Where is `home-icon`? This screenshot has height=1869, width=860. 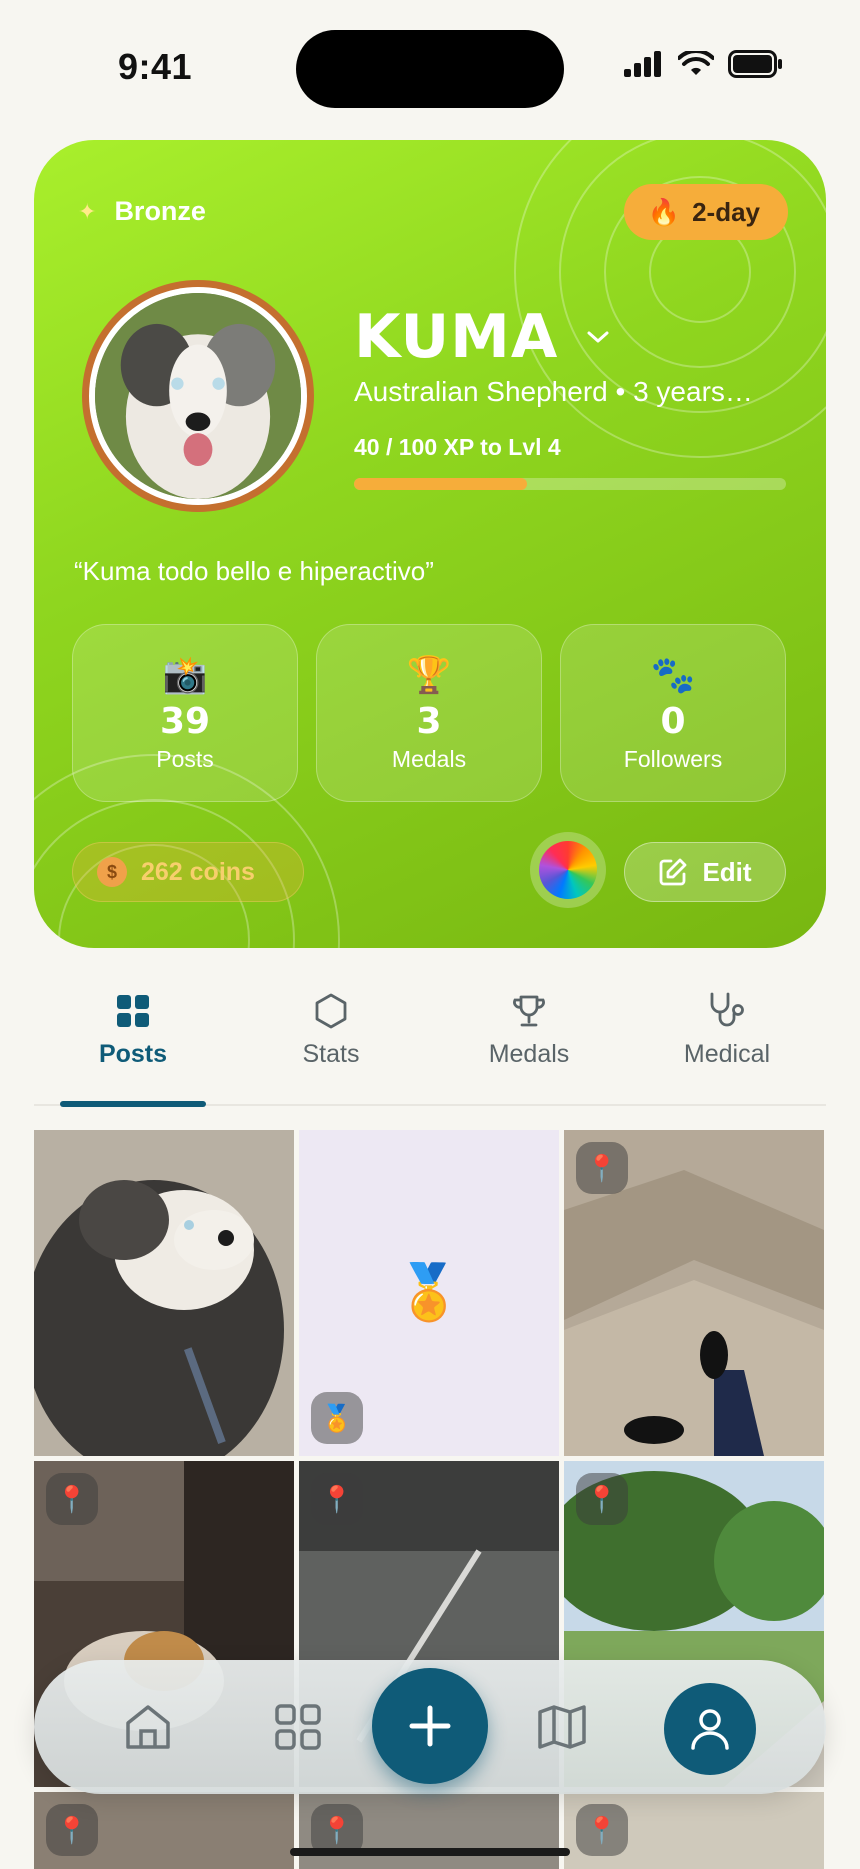 home-icon is located at coordinates (148, 1727).